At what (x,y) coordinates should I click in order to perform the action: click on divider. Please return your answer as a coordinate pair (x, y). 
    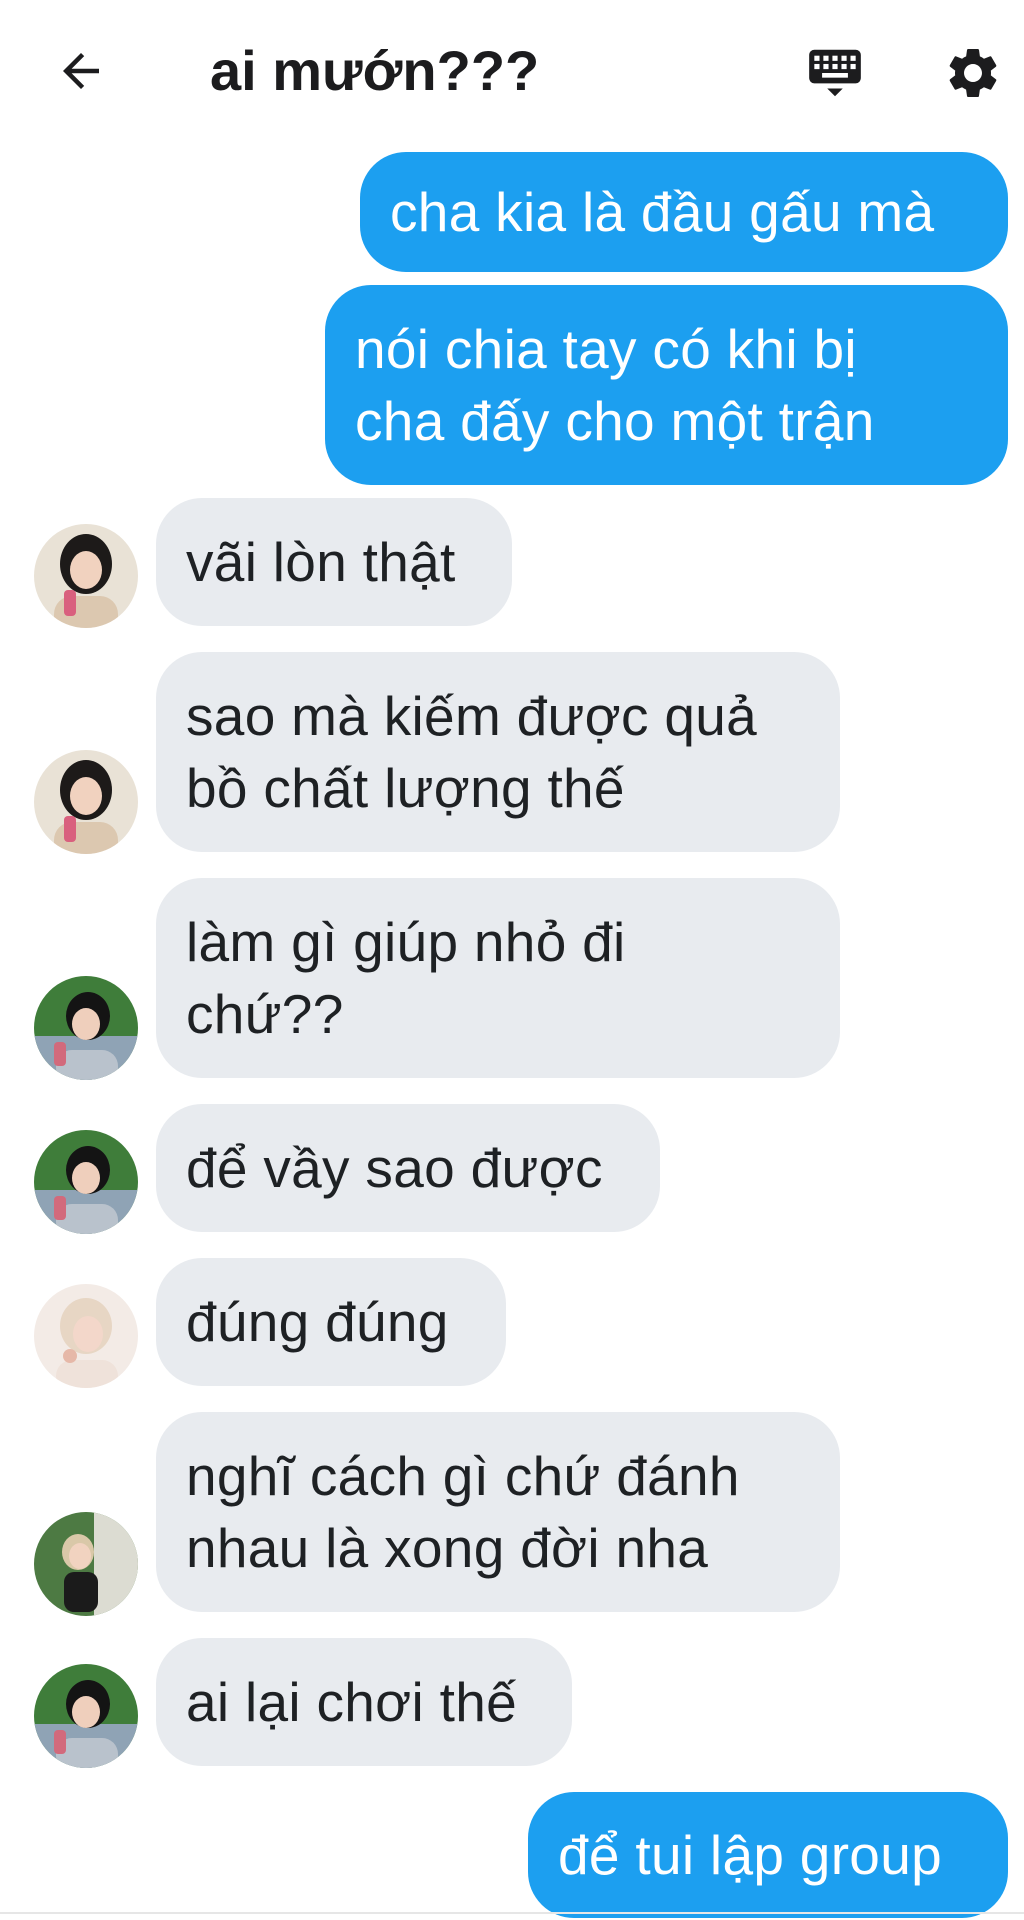
    Looking at the image, I should click on (512, 1913).